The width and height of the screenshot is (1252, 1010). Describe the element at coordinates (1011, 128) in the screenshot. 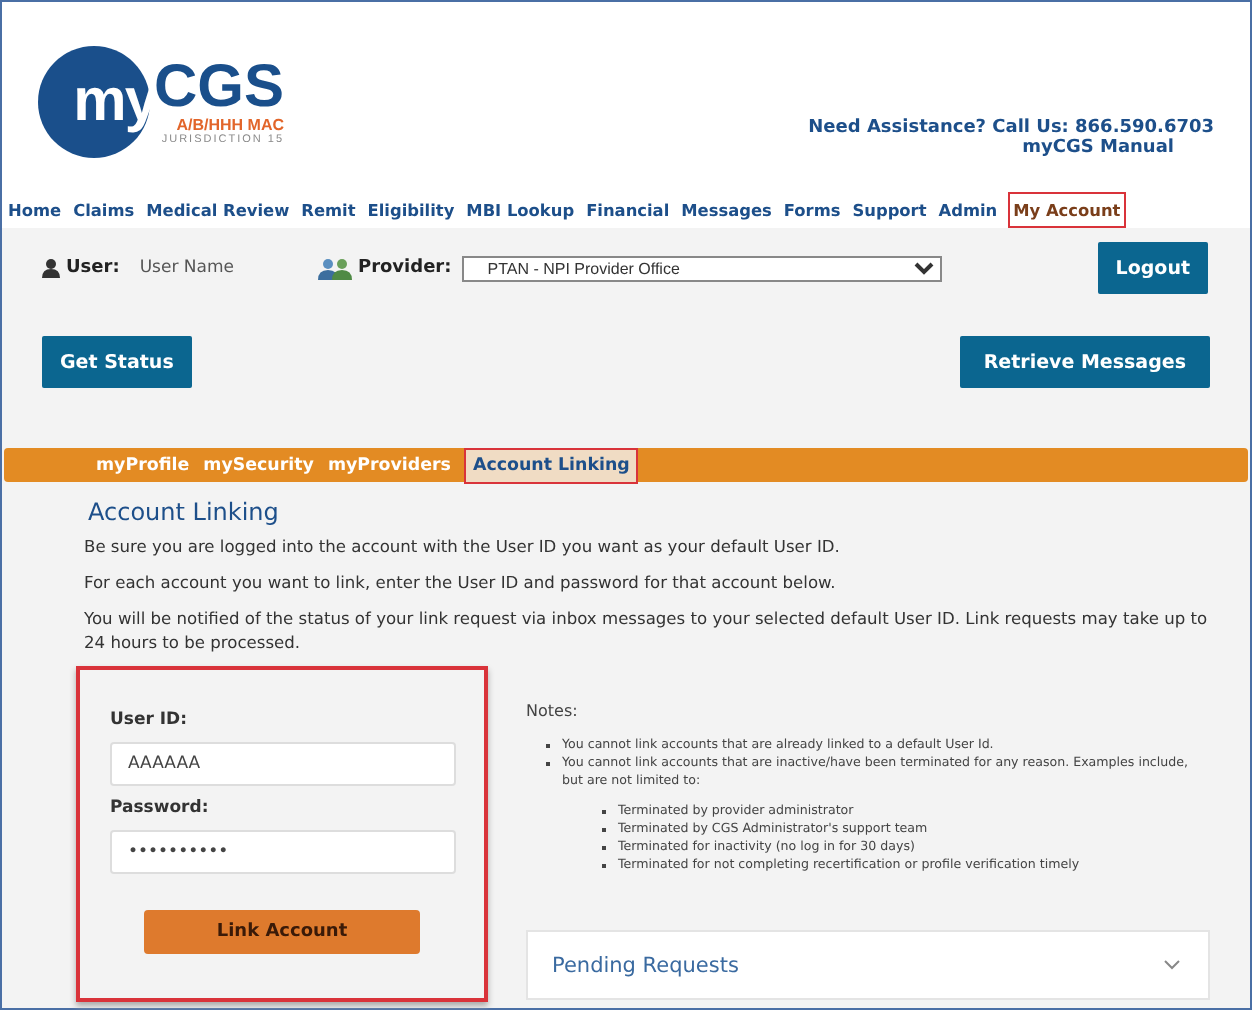

I see `assistance-text: Need Assistance? Call Us: 866.590.6703` at that location.